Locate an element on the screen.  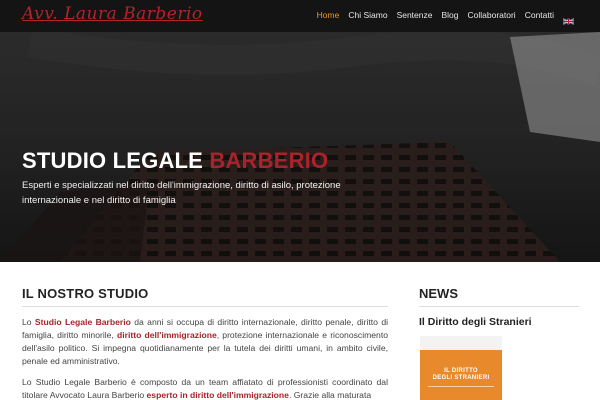
site-logo: Avv. Laura Barberio is located at coordinates (112, 14).